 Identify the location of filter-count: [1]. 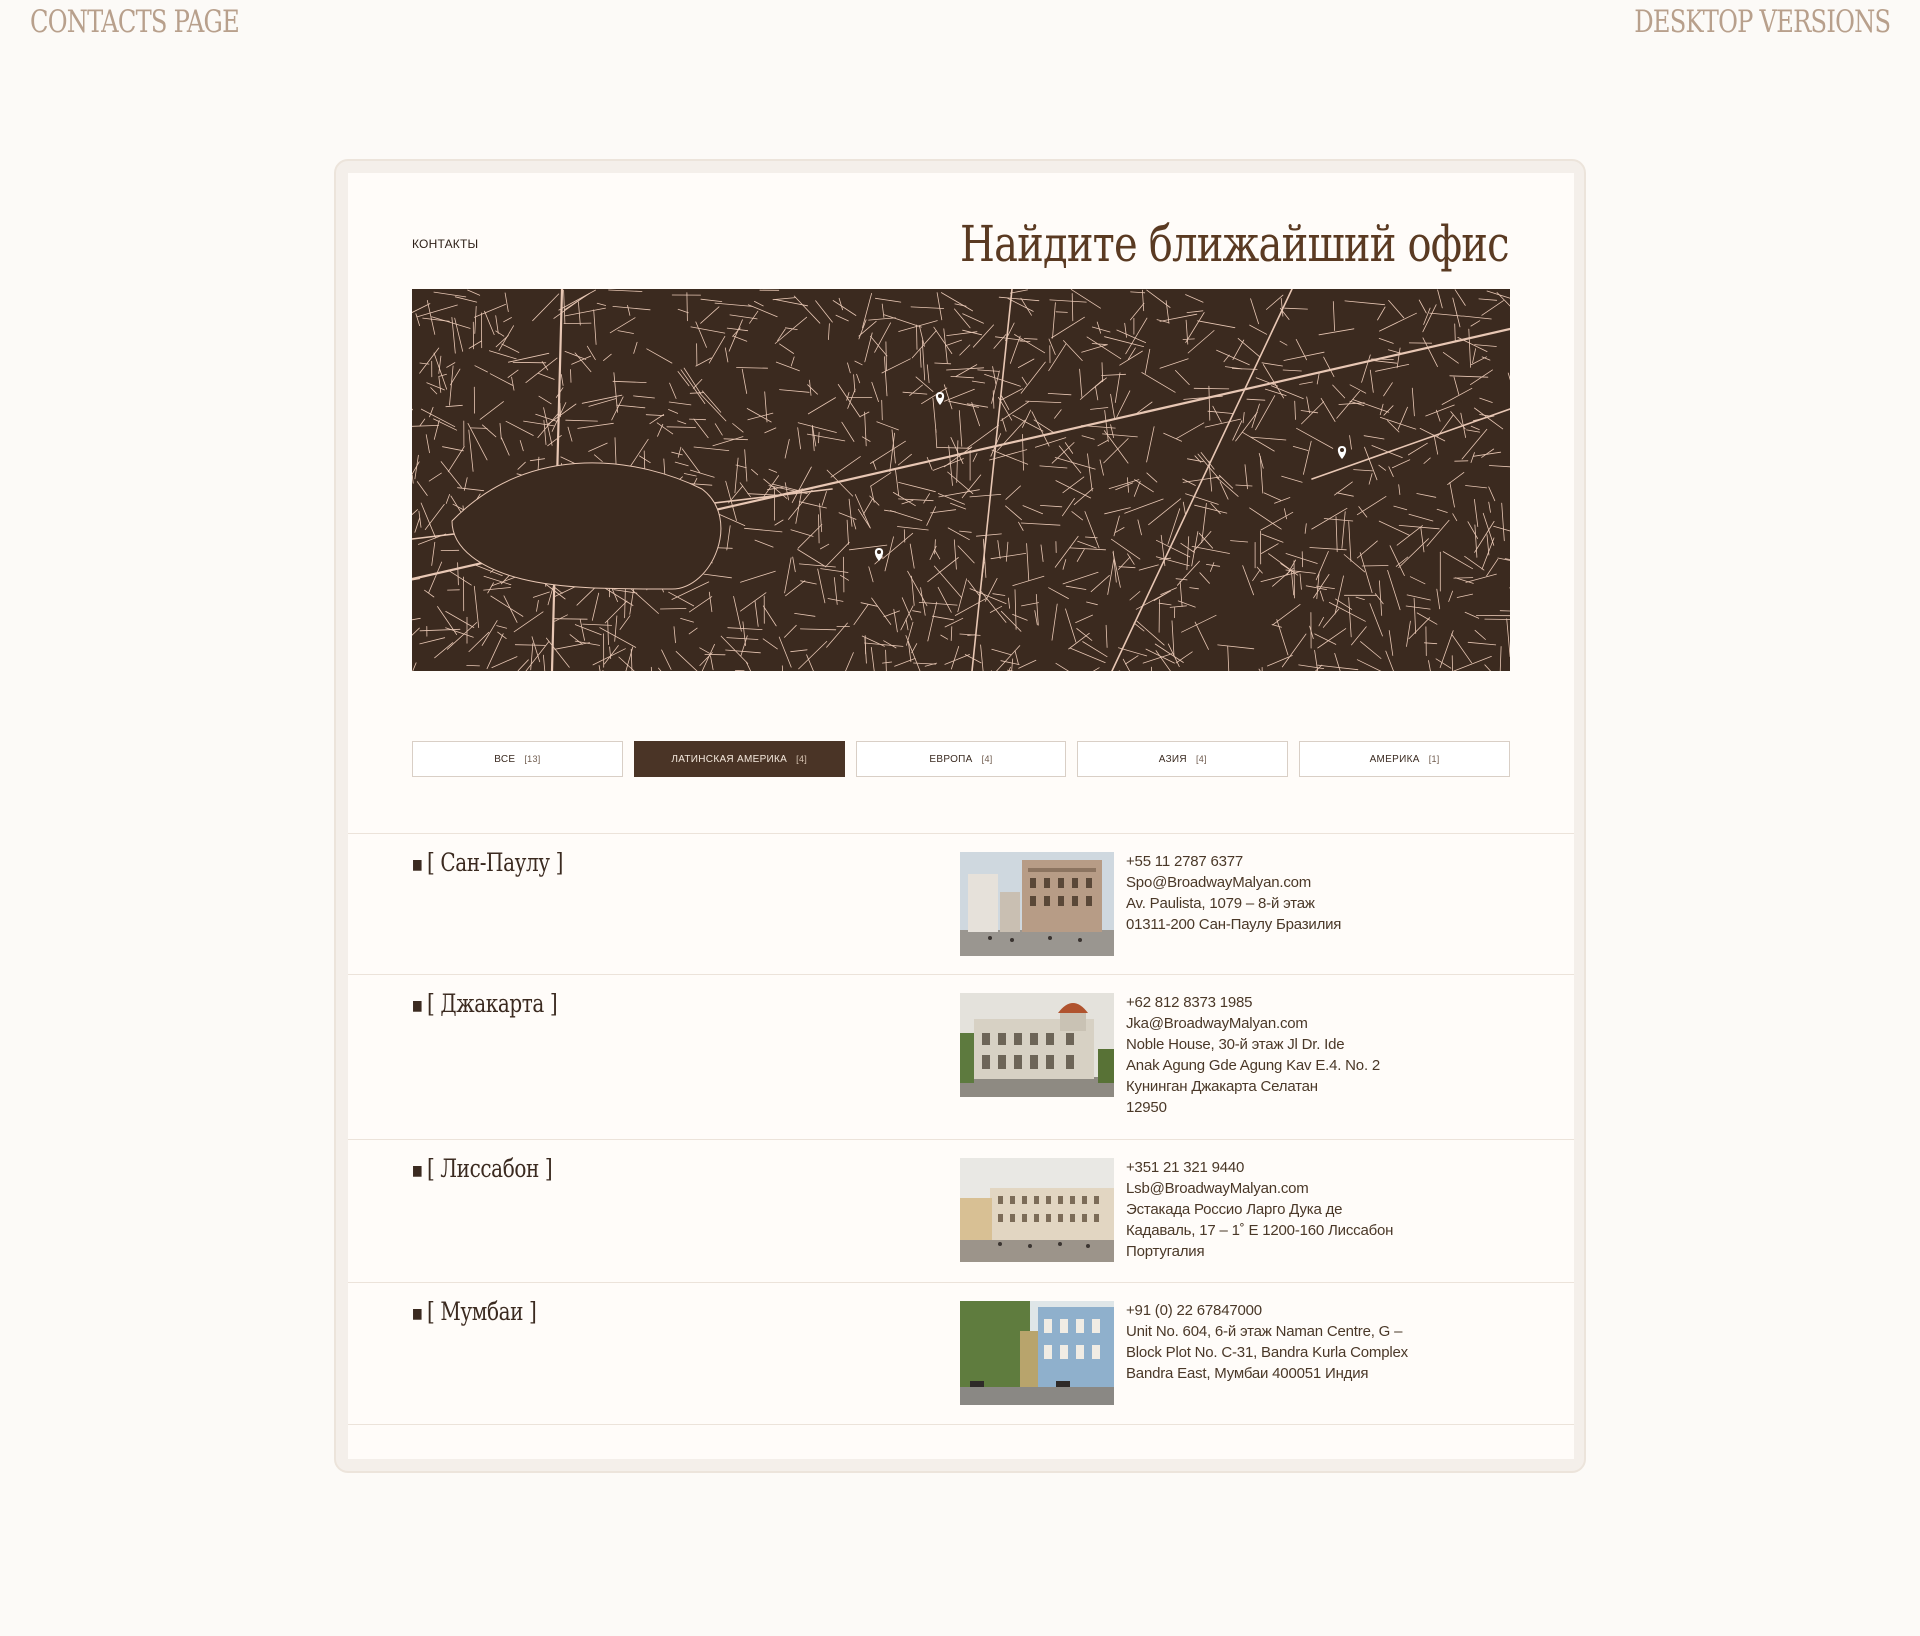
(1434, 759).